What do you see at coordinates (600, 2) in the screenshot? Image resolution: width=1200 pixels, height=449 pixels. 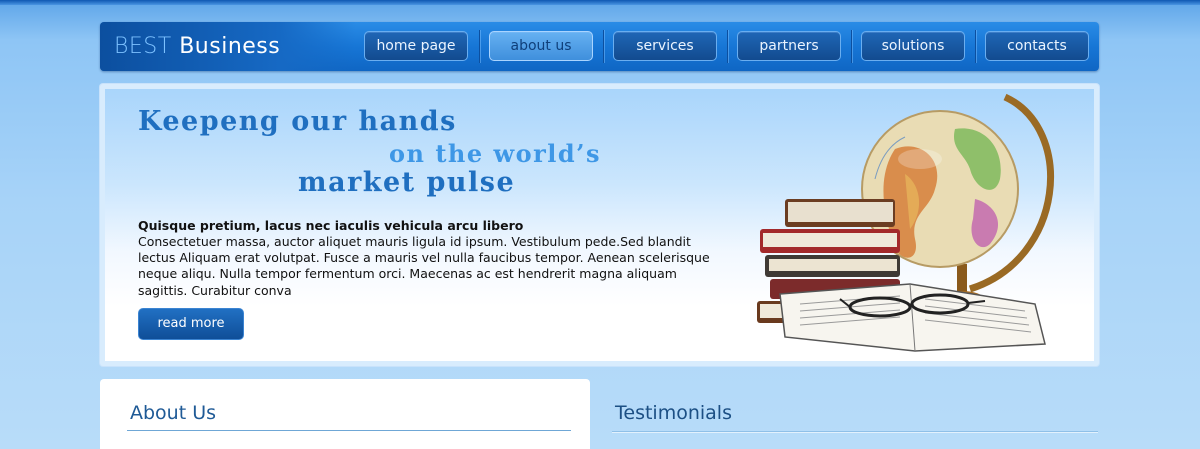 I see `top-strip` at bounding box center [600, 2].